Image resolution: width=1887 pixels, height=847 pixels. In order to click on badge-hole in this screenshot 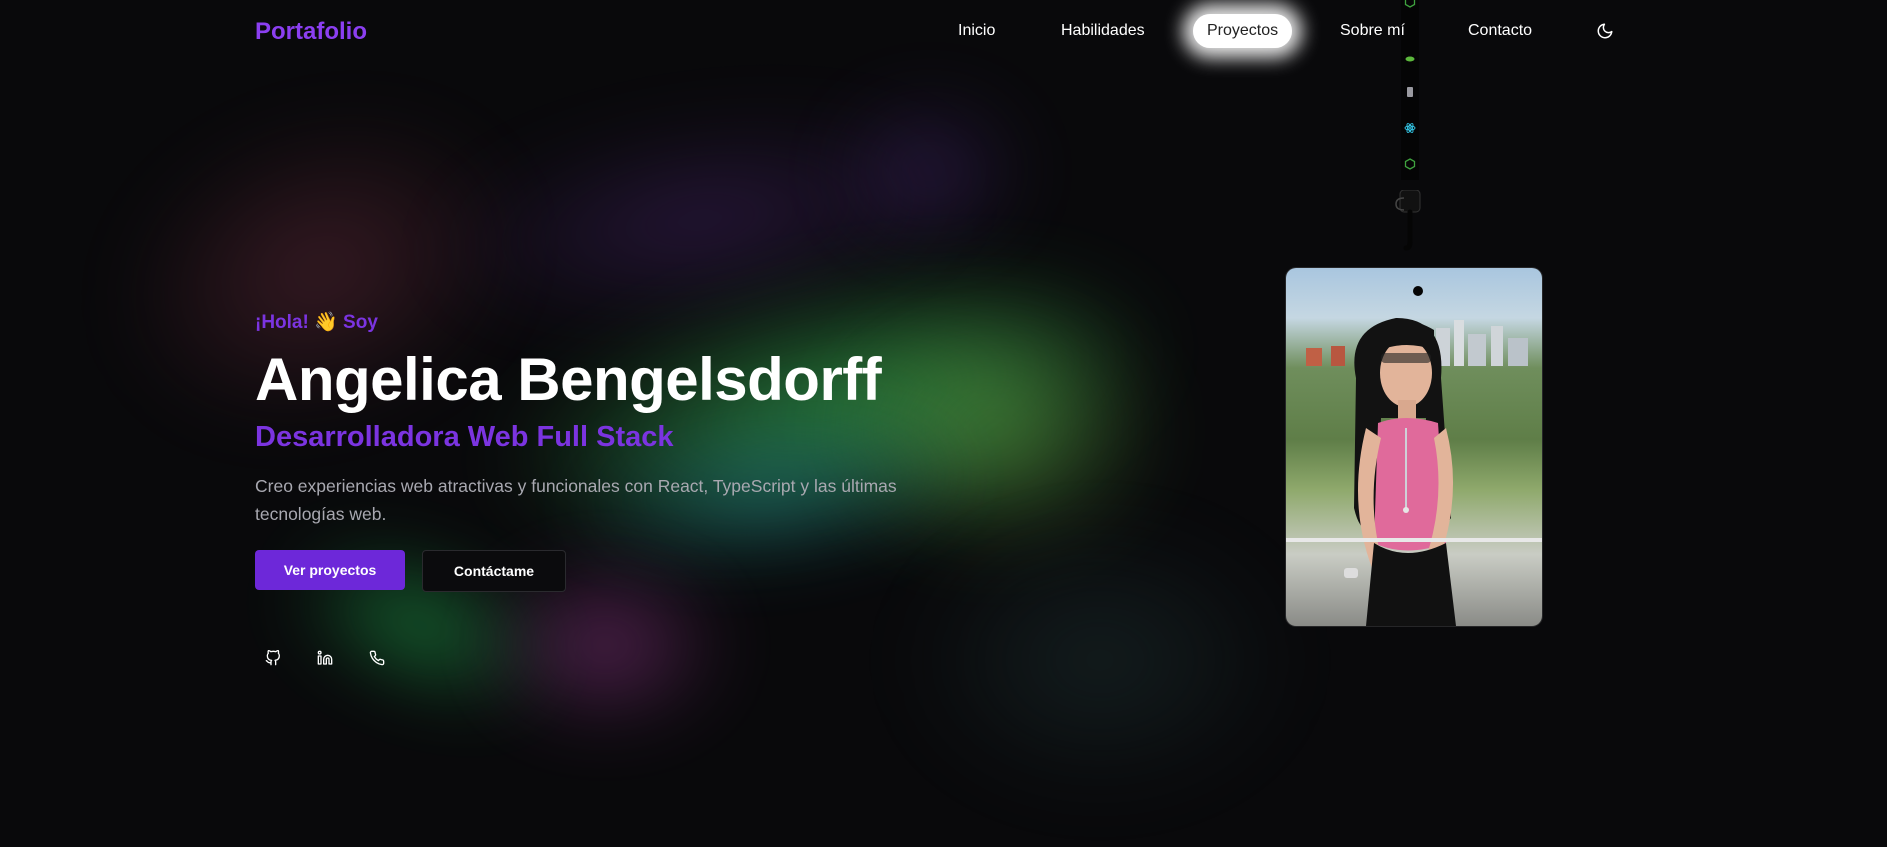, I will do `click(1418, 291)`.